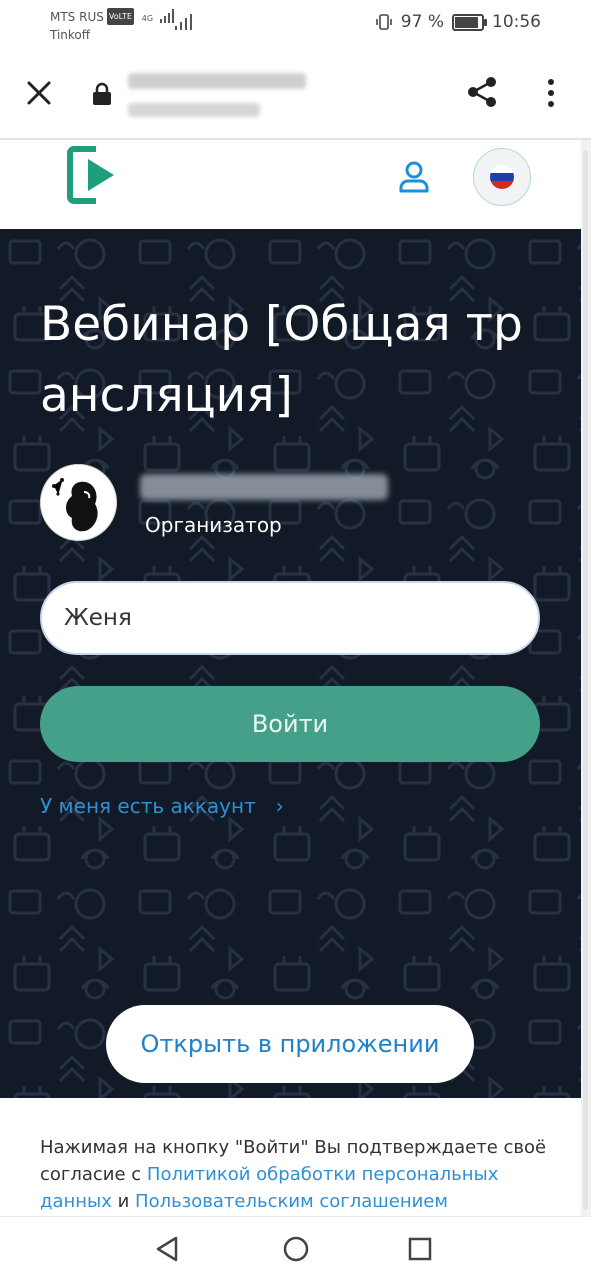 The width and height of the screenshot is (591, 1281). What do you see at coordinates (70, 35) in the screenshot?
I see `second-carrier: Tinkoff` at bounding box center [70, 35].